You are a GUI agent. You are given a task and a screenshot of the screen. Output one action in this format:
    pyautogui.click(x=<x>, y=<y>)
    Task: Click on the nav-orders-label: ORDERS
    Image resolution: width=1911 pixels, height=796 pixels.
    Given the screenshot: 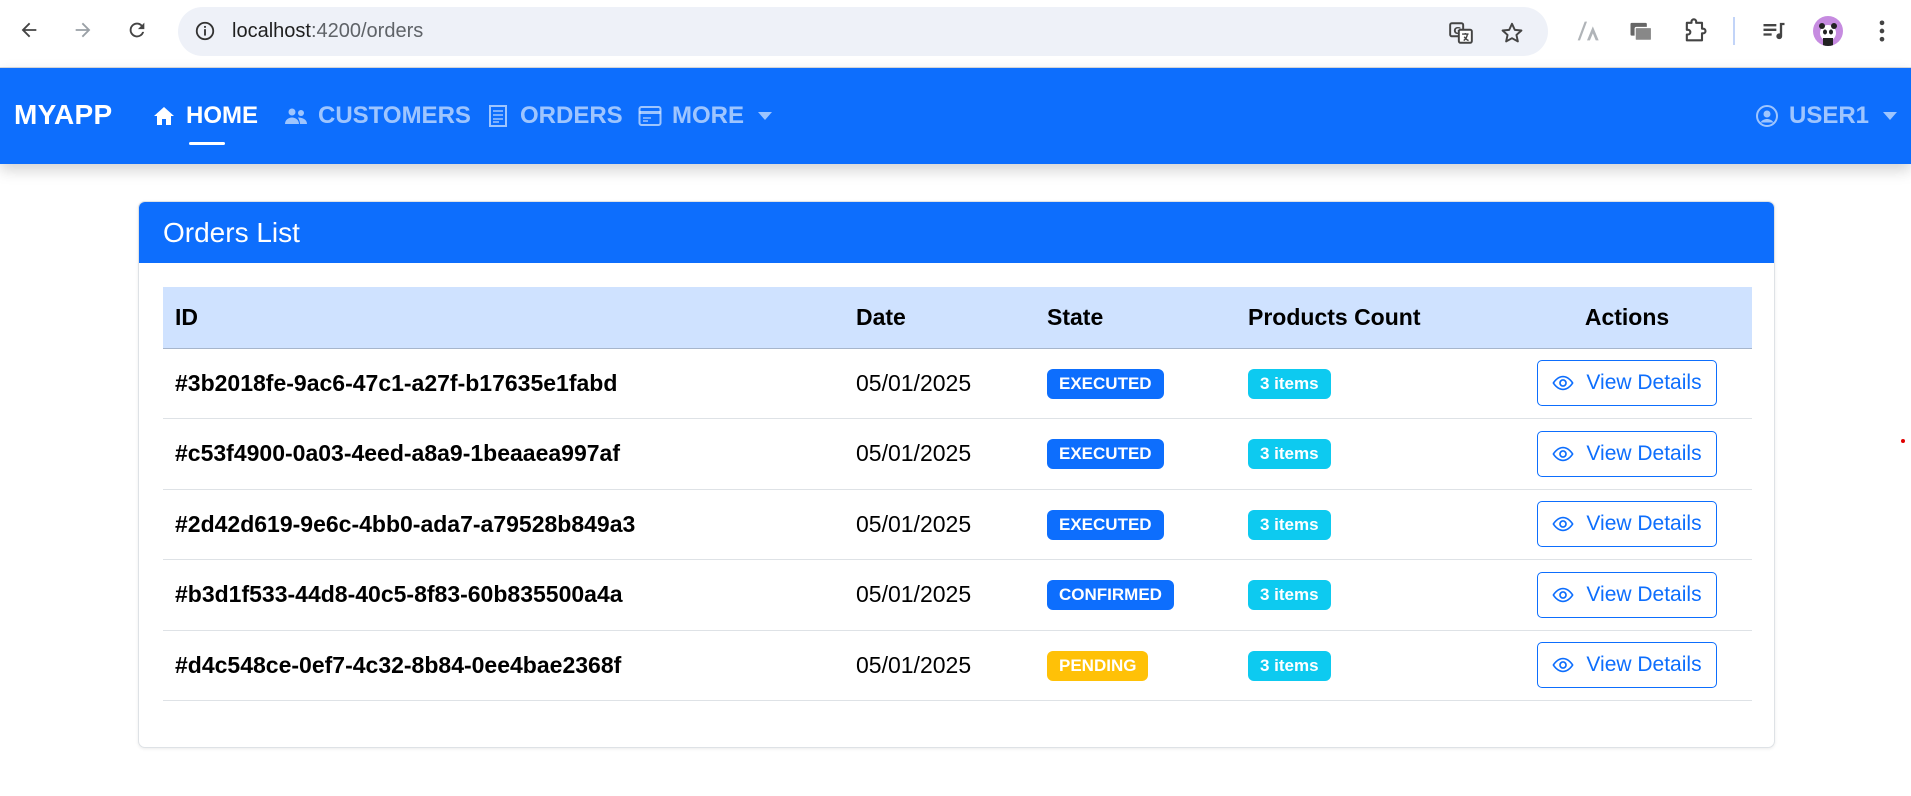 What is the action you would take?
    pyautogui.click(x=571, y=115)
    